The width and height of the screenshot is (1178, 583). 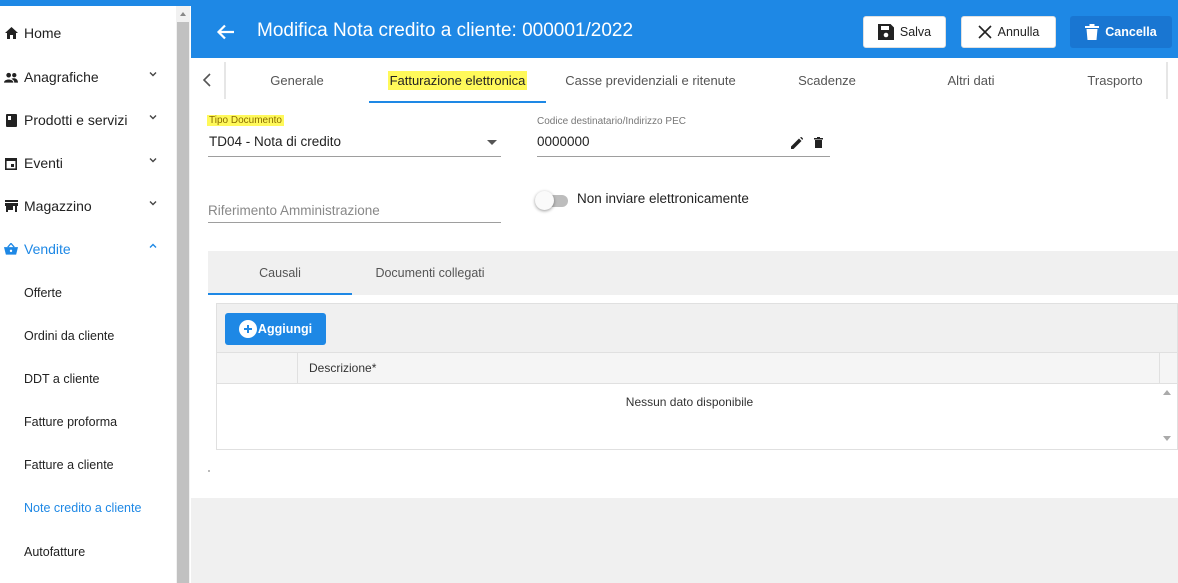 I want to click on sidebar-subitem-ddt: DDT a cliente, so click(x=62, y=379).